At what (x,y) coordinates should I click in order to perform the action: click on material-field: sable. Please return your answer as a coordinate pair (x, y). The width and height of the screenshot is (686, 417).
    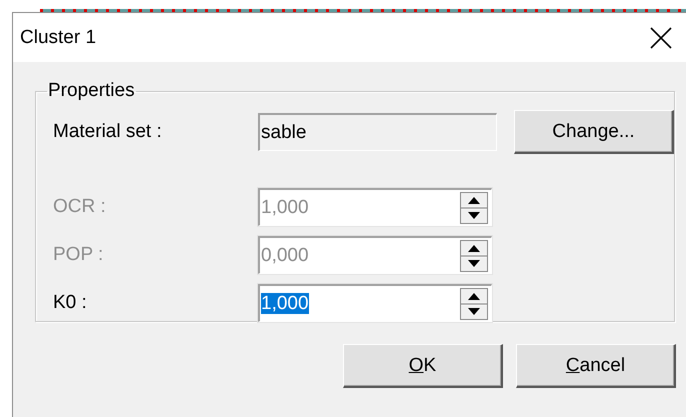
    Looking at the image, I should click on (377, 132).